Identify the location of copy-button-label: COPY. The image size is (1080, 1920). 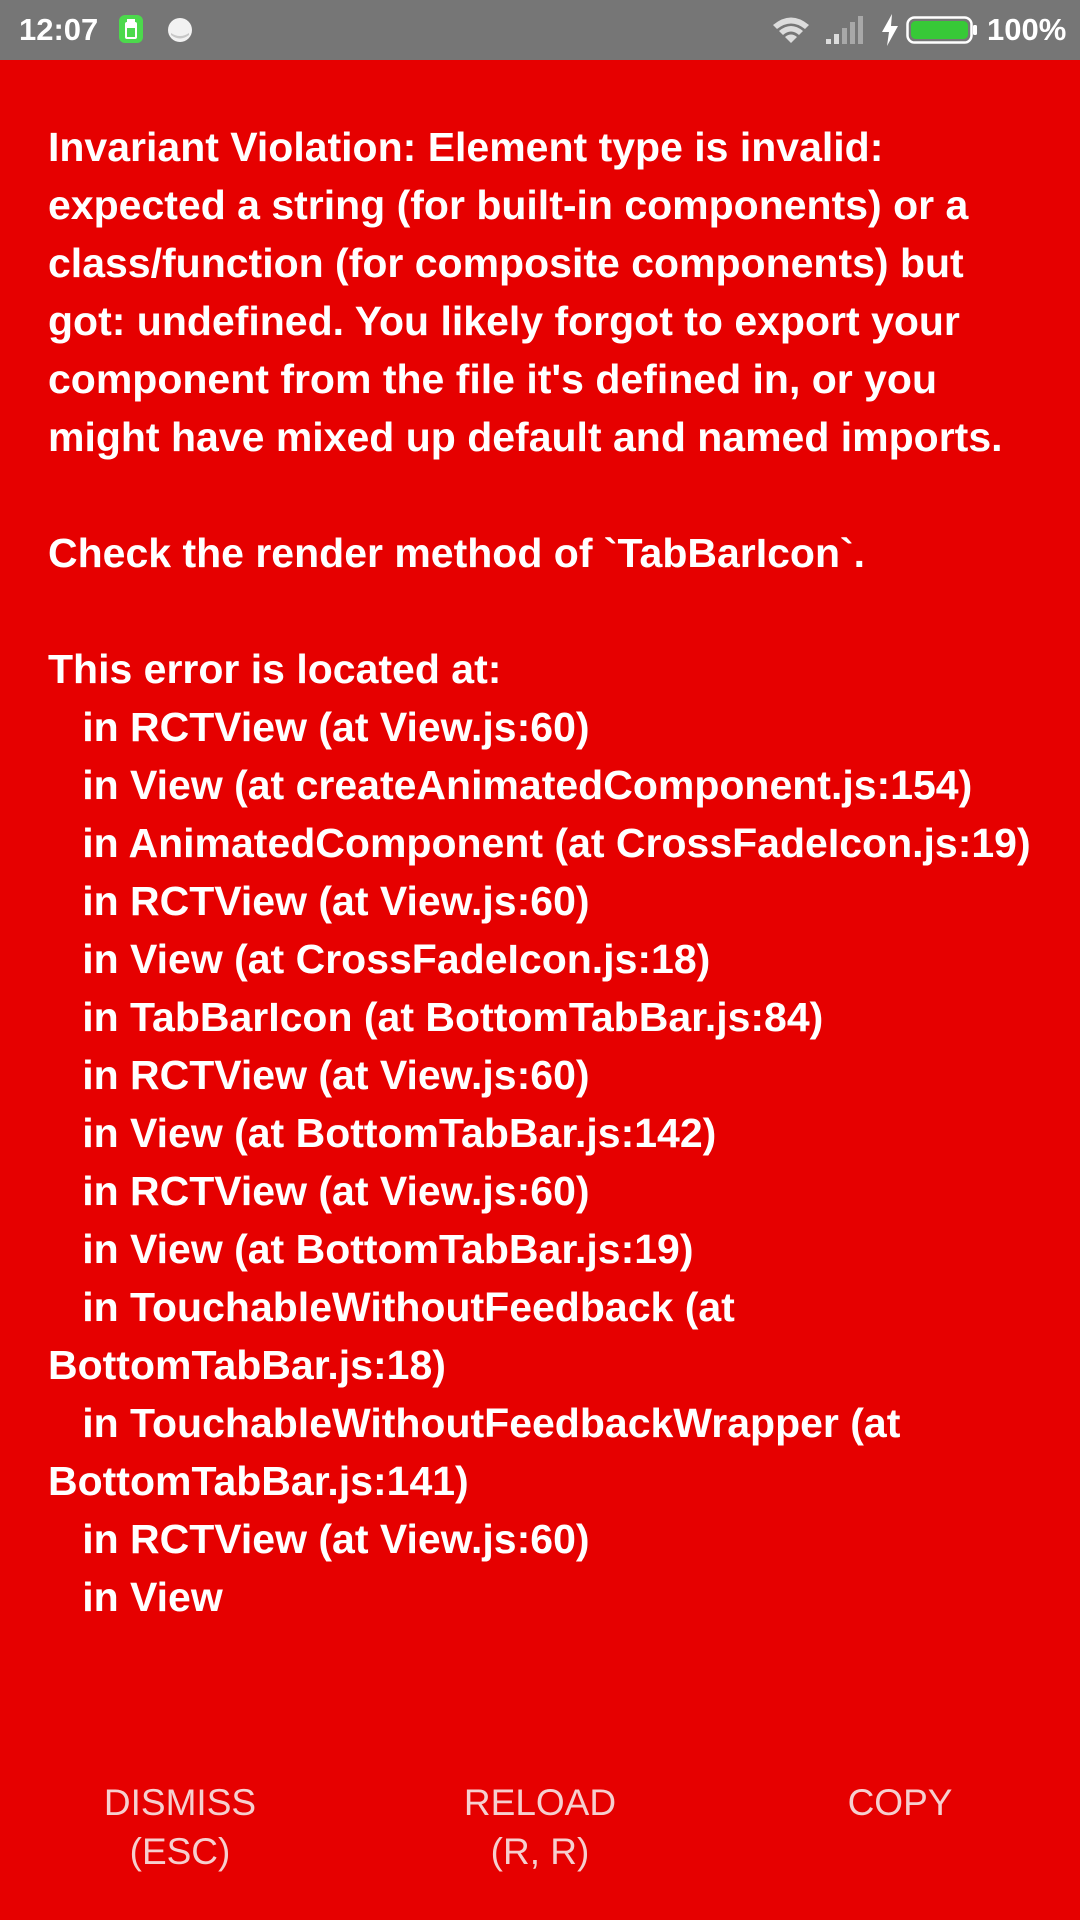
(900, 1802).